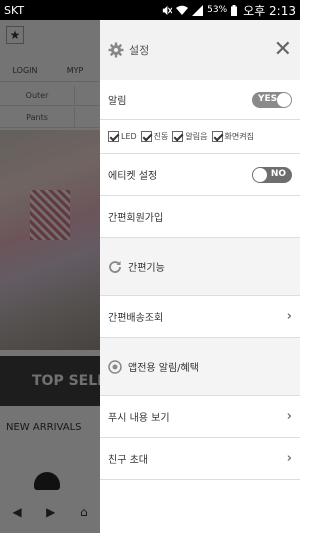 This screenshot has width=320, height=533. What do you see at coordinates (200, 217) in the screenshot?
I see `easy-signup-item: 간편회원가입` at bounding box center [200, 217].